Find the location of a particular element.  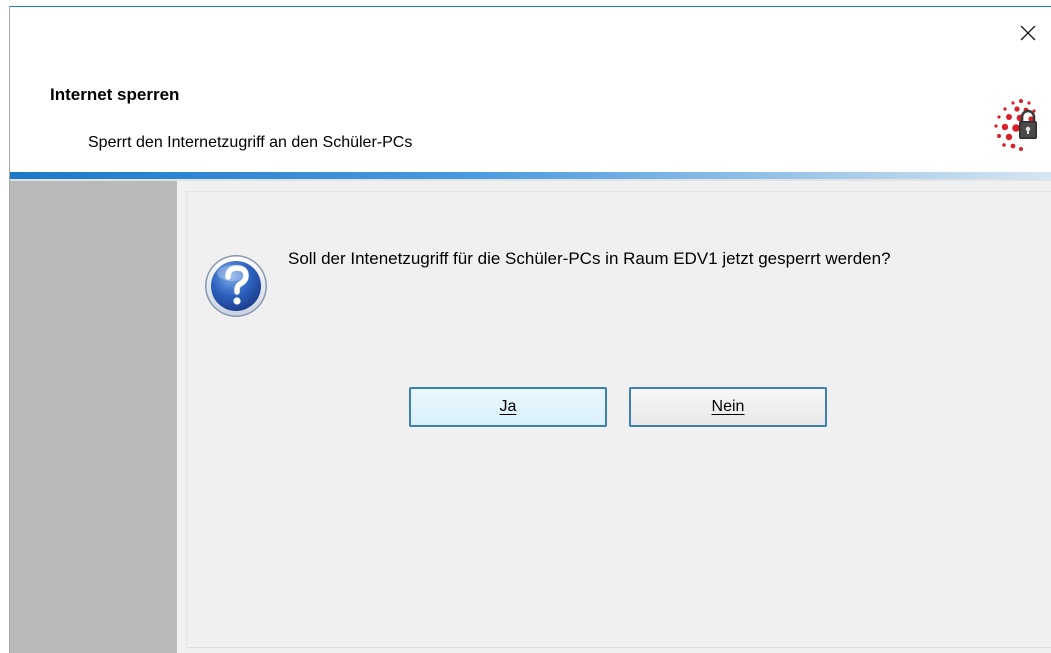

yes-button: Ja is located at coordinates (508, 407).